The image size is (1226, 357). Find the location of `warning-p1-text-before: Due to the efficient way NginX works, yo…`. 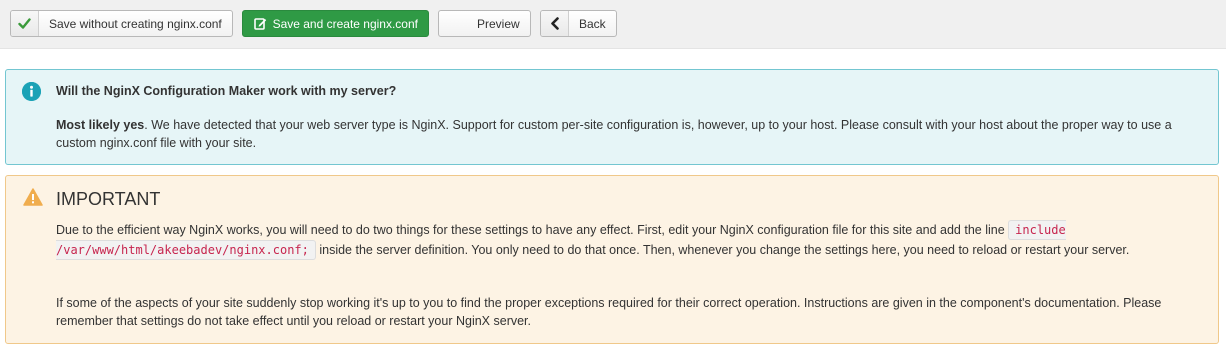

warning-p1-text-before: Due to the efficient way NginX works, yo… is located at coordinates (532, 230).